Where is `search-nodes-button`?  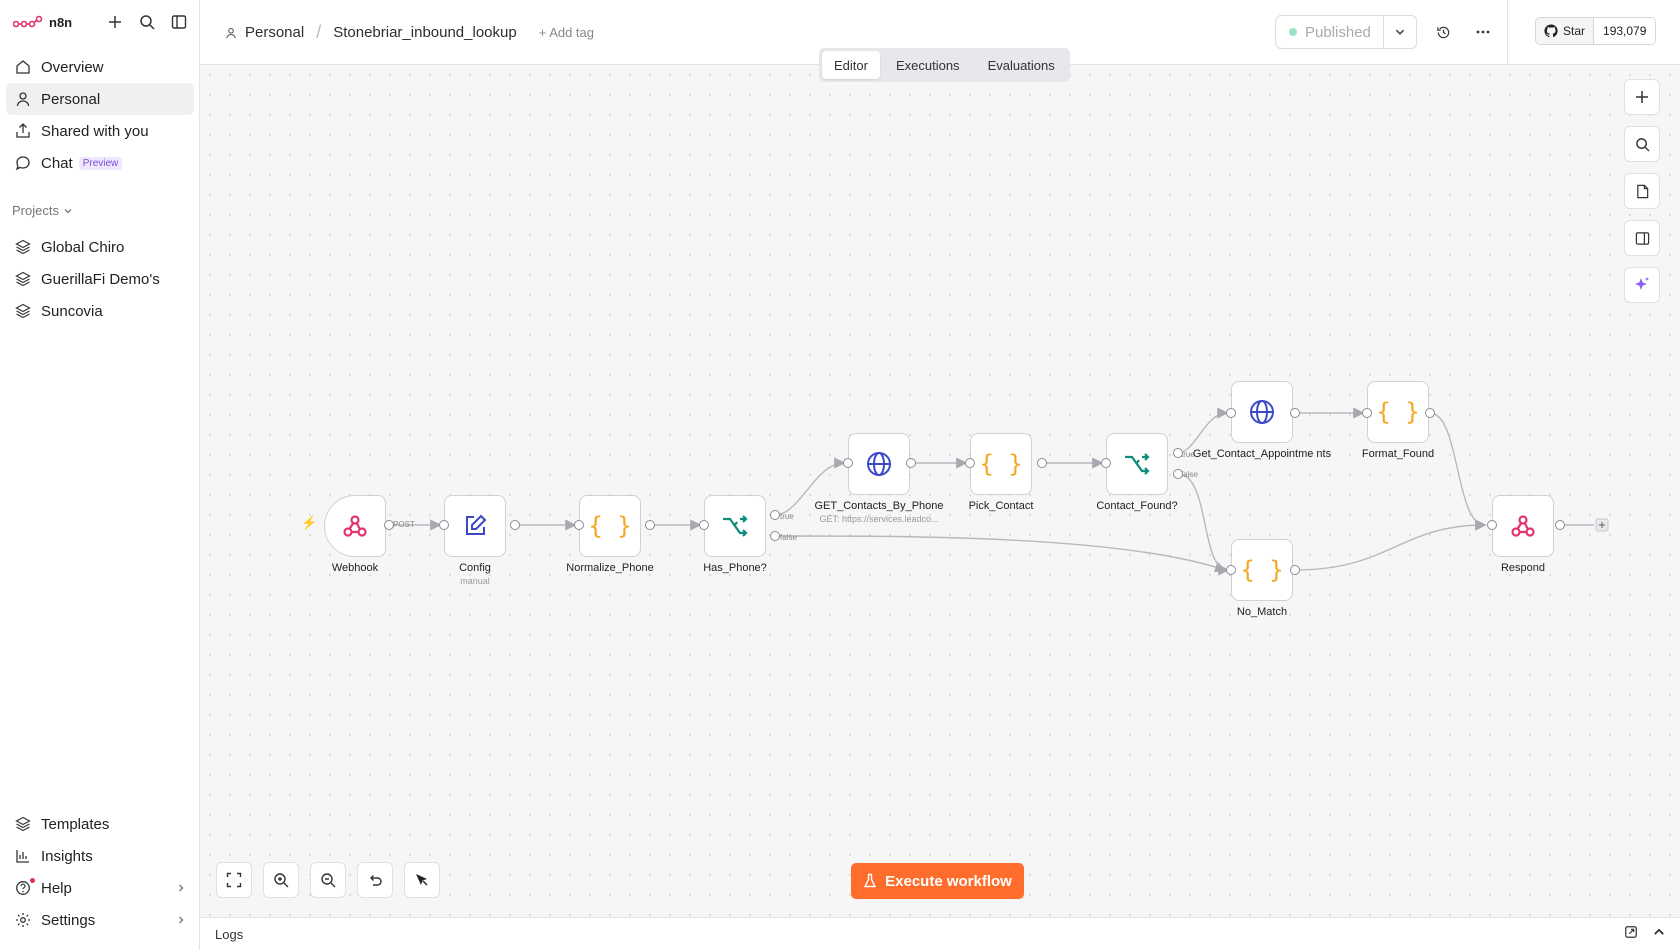 search-nodes-button is located at coordinates (1642, 144).